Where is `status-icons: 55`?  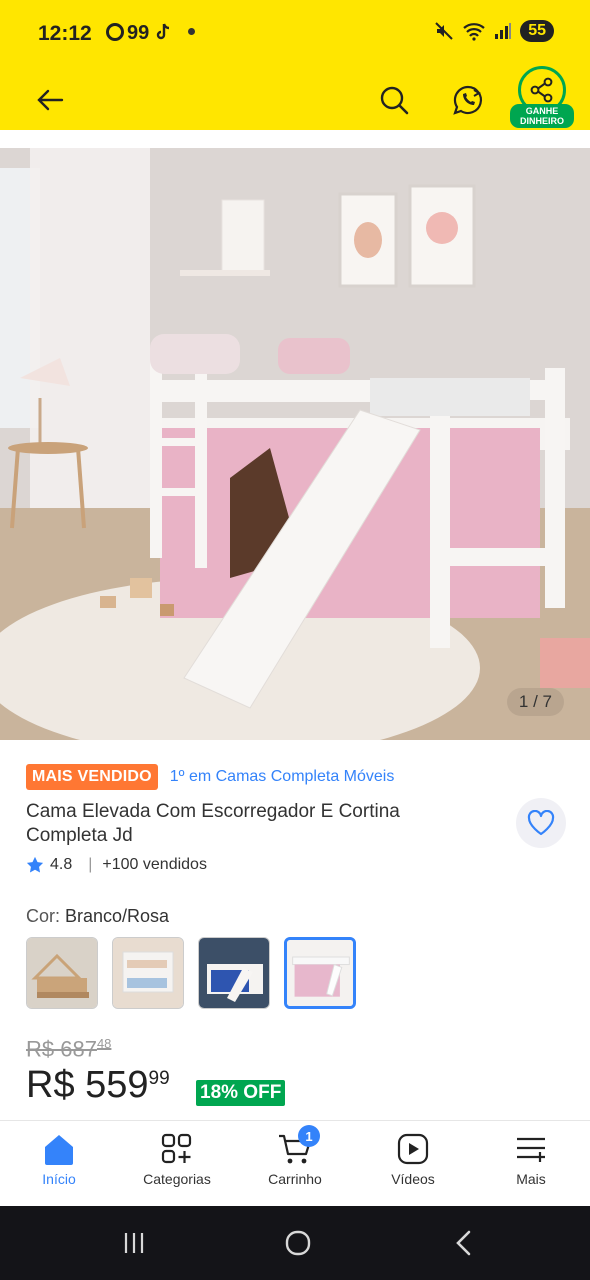
status-icons: 55 is located at coordinates (494, 31).